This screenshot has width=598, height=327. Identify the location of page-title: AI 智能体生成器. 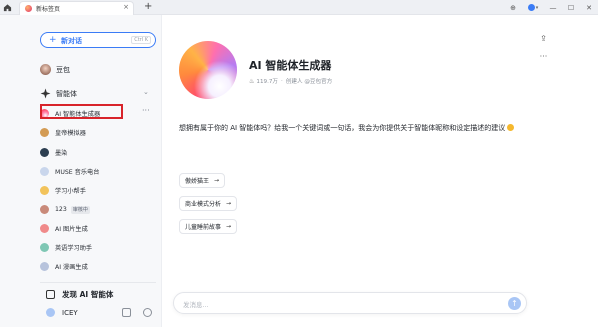
(290, 65).